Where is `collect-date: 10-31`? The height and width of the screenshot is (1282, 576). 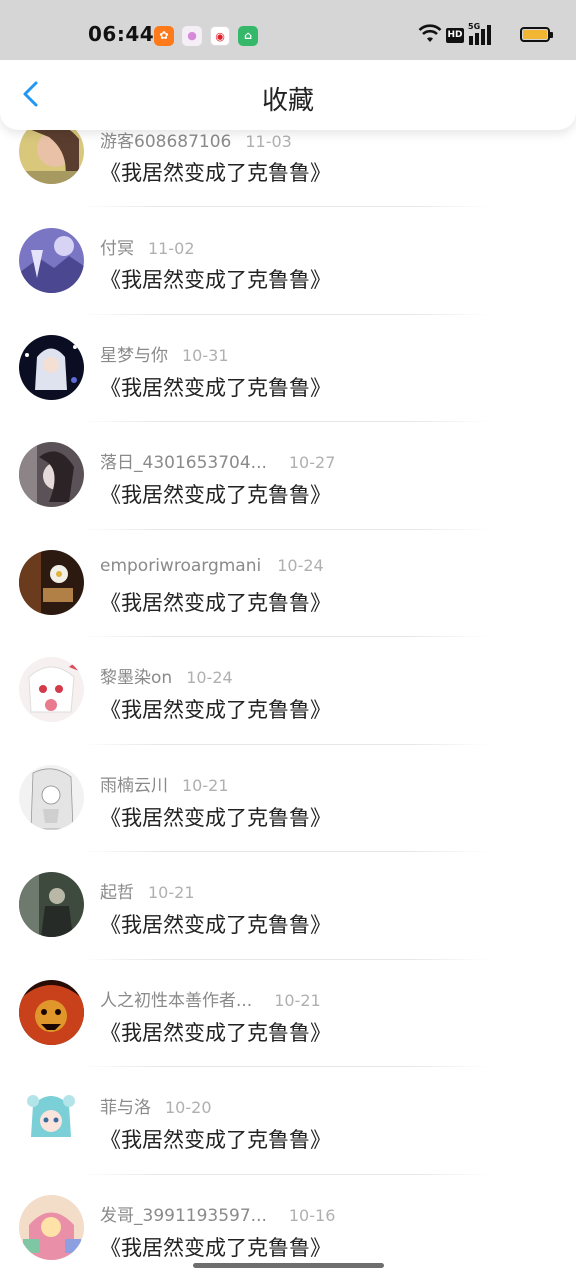 collect-date: 10-31 is located at coordinates (205, 355).